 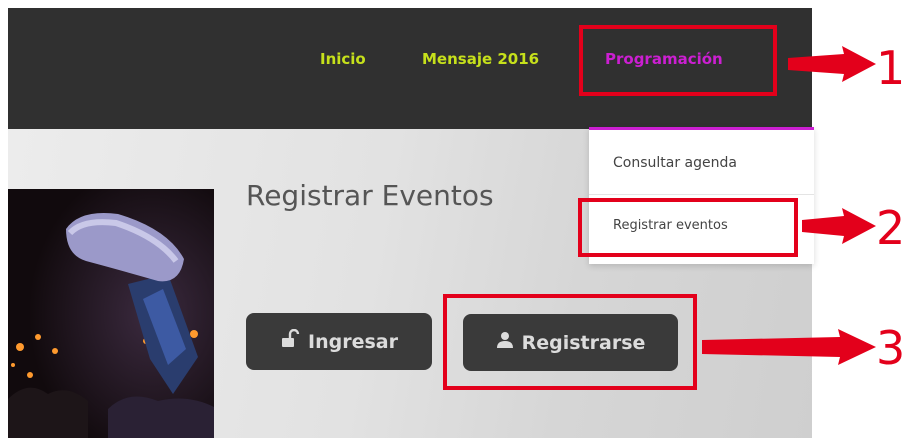 I want to click on annotation-number-3: 3, so click(x=891, y=348).